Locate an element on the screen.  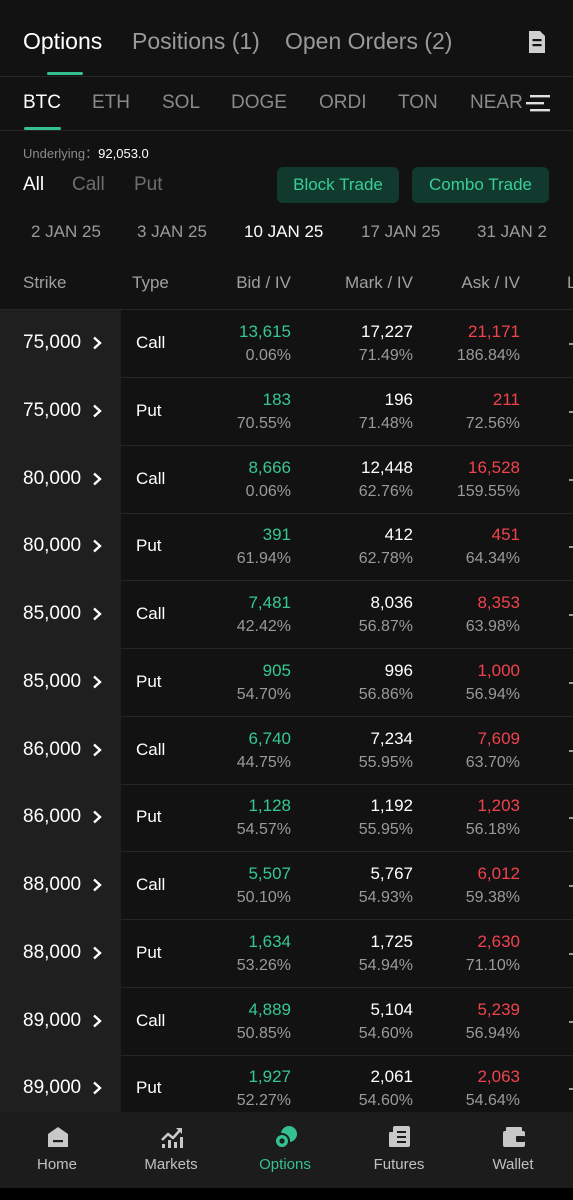
ask-price: 16,528 is located at coordinates (494, 467).